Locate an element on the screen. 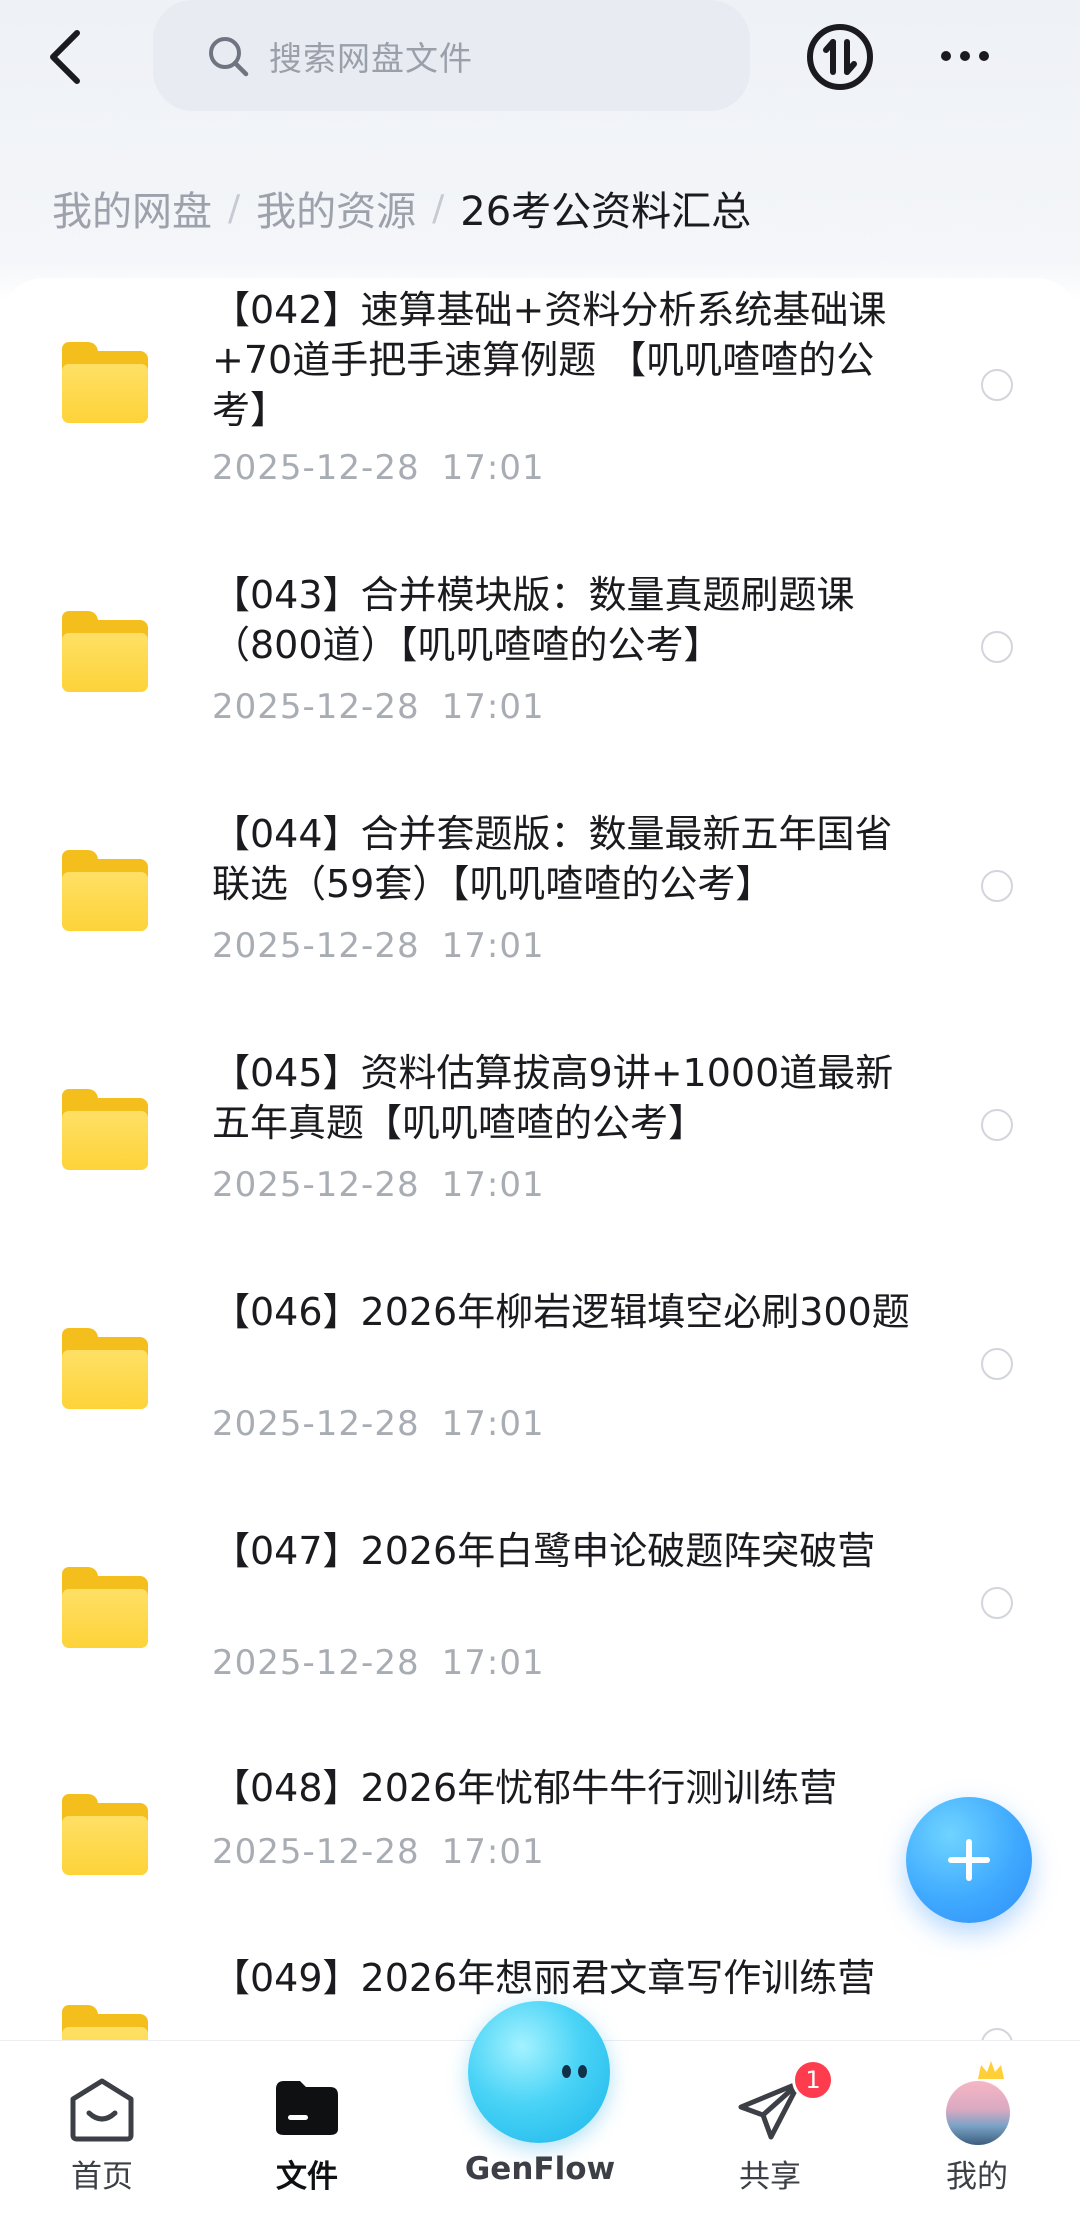 The width and height of the screenshot is (1080, 2220). top-bar: 搜索网盘文件 is located at coordinates (540, 60).